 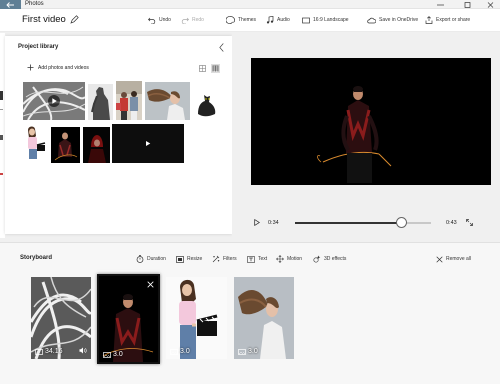 I want to click on black-clip-thumbnail, so click(x=148, y=143).